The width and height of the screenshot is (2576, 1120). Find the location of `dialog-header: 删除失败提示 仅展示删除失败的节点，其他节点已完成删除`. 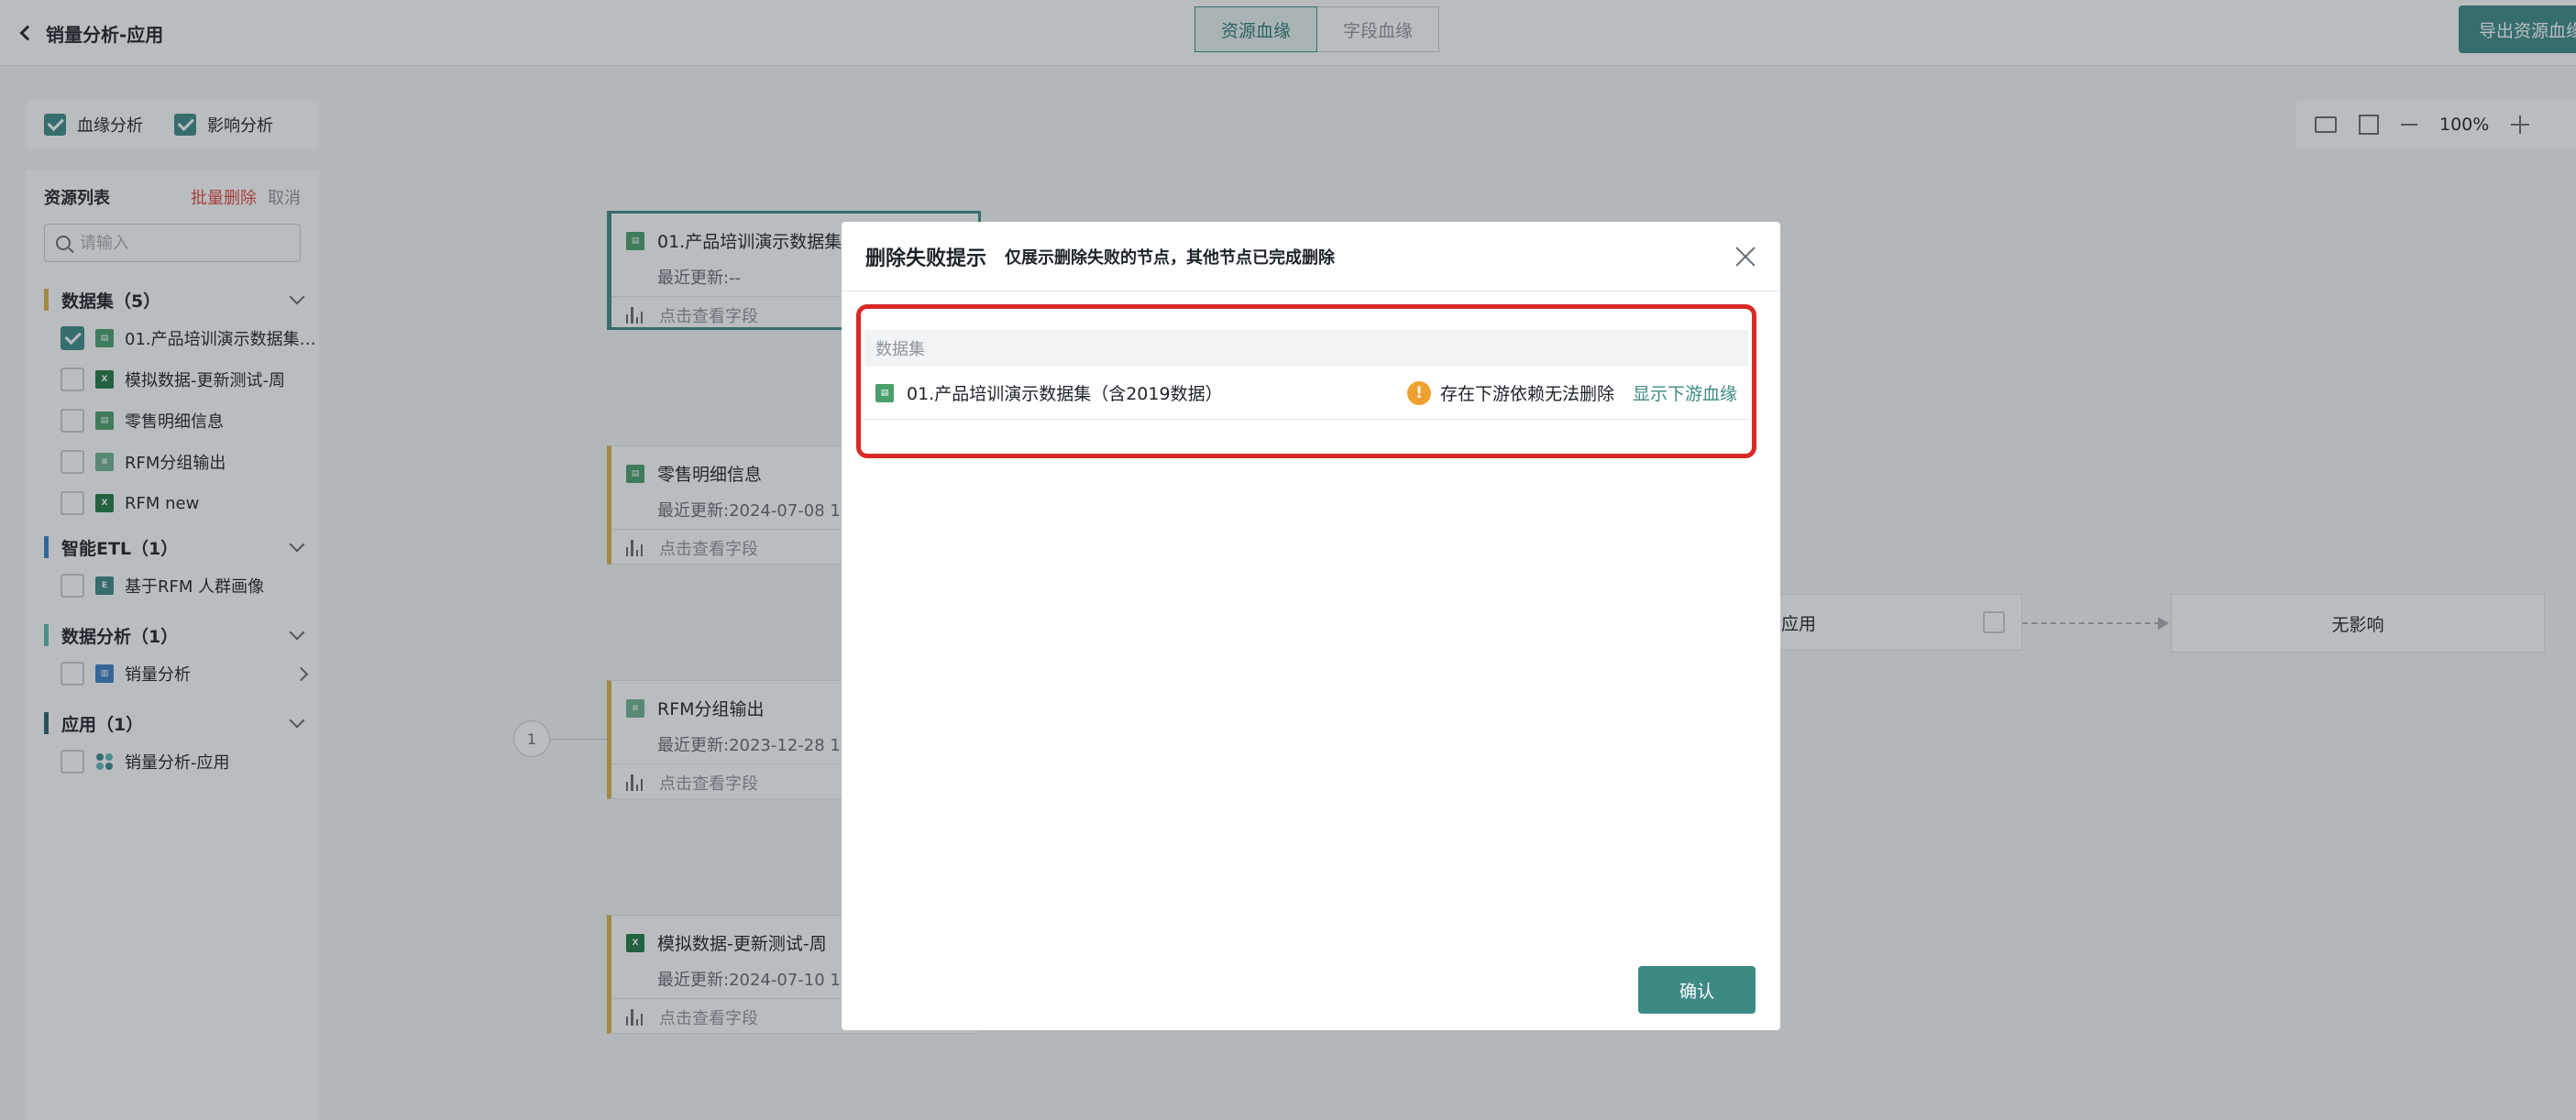

dialog-header: 删除失败提示 仅展示删除失败的节点，其他节点已完成删除 is located at coordinates (1311, 256).